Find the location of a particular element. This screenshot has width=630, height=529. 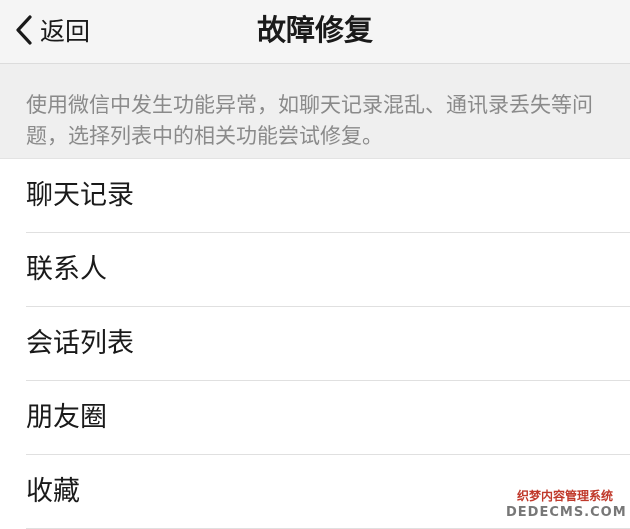

page-title: 故障修复 is located at coordinates (315, 30).